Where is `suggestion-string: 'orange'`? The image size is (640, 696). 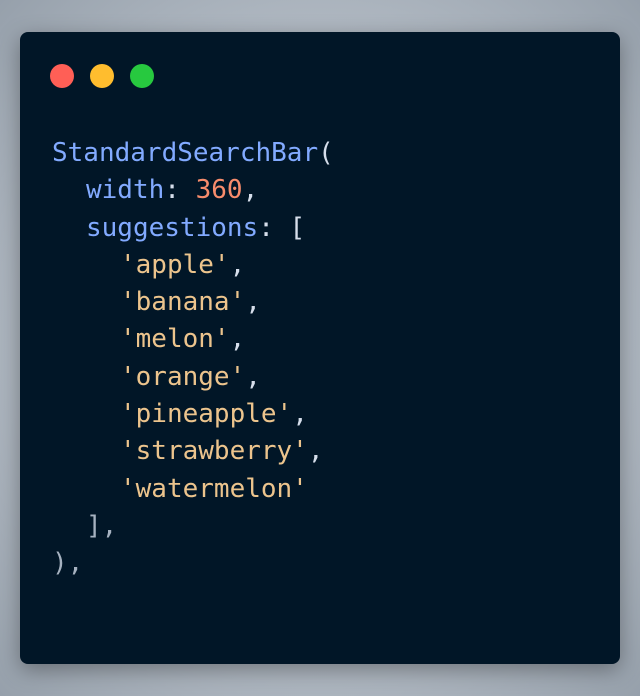
suggestion-string: 'orange' is located at coordinates (183, 376).